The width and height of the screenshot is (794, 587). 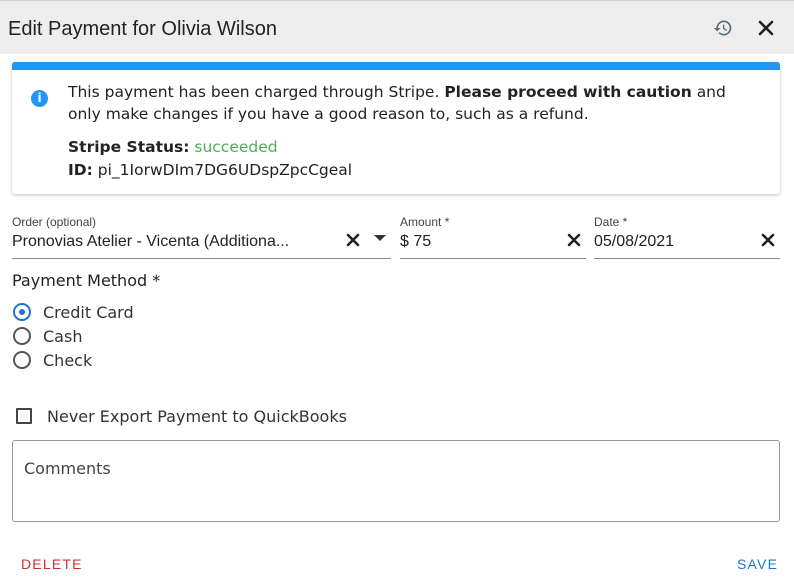 What do you see at coordinates (67, 468) in the screenshot?
I see `comments-placeholder: Comments` at bounding box center [67, 468].